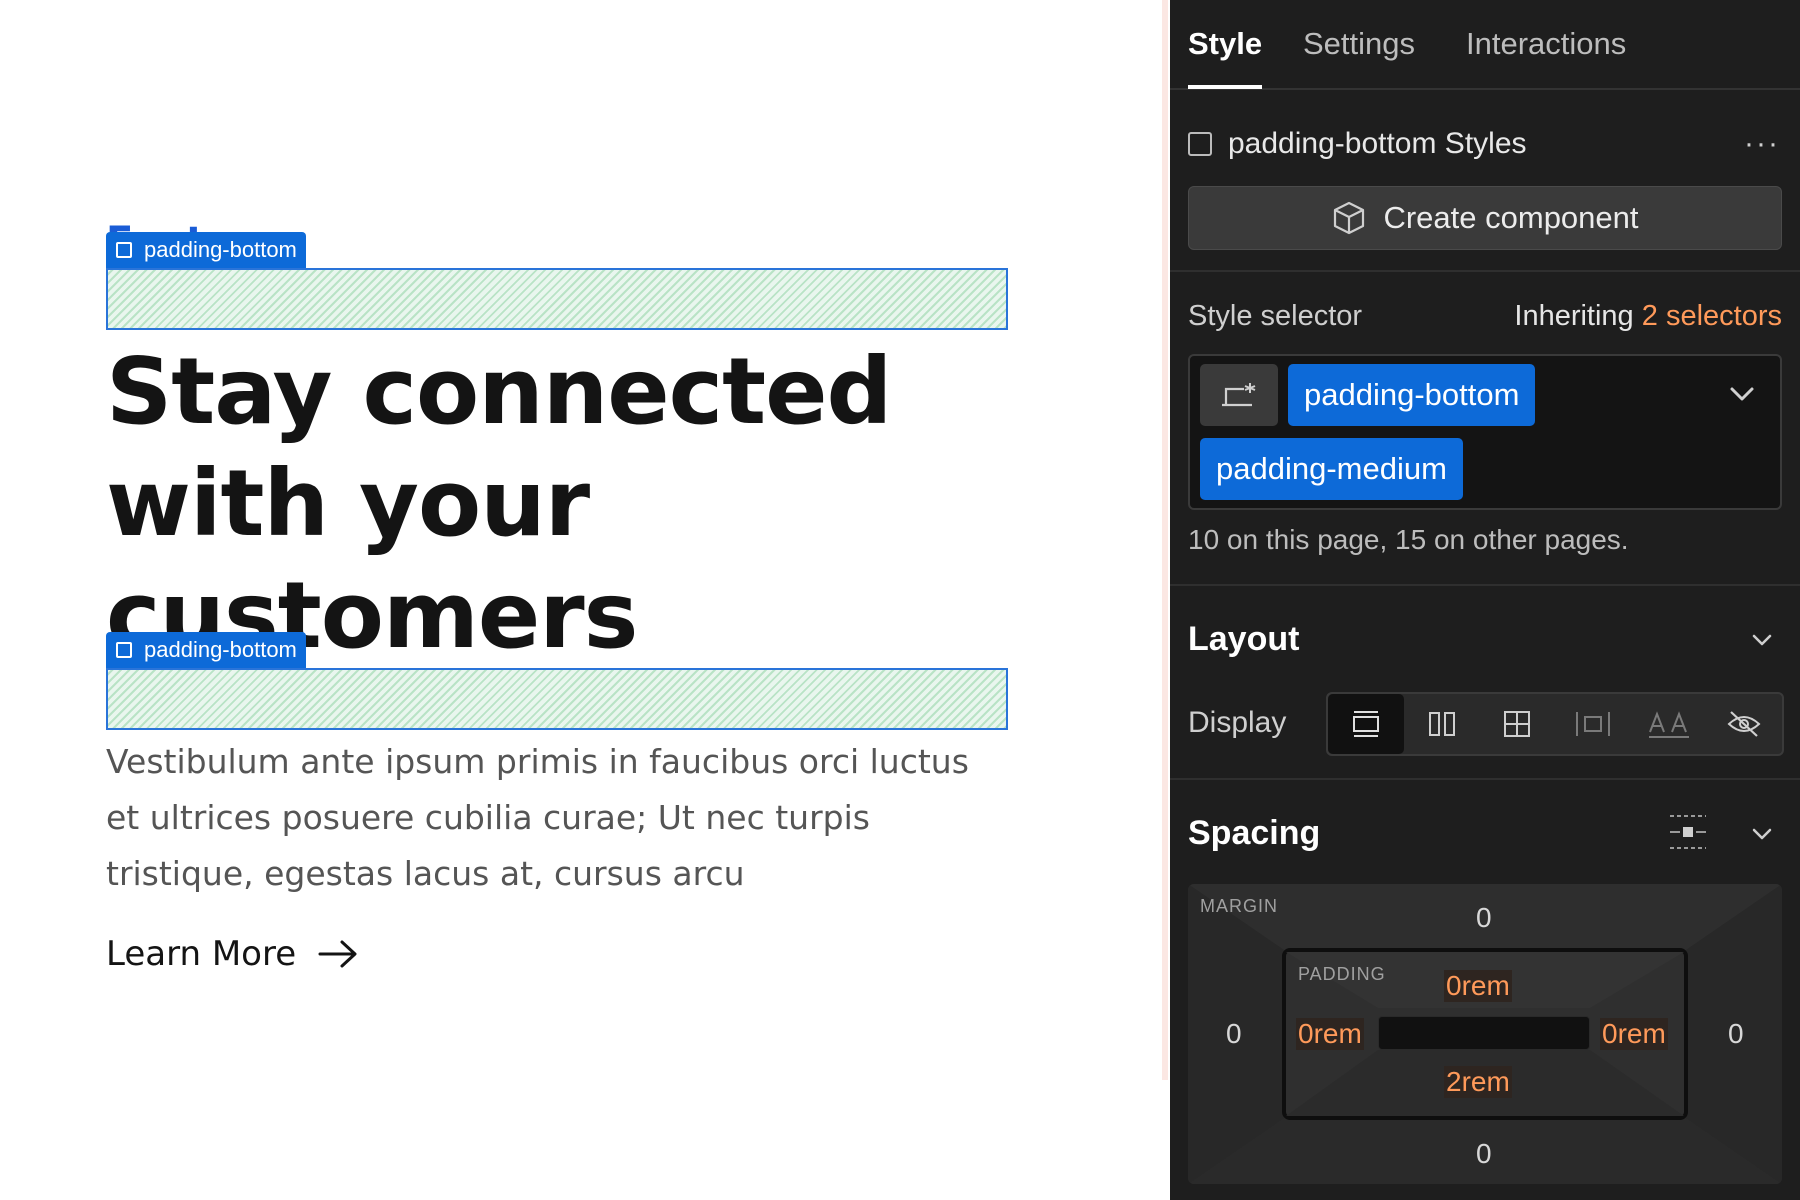 This screenshot has height=1200, width=1800. Describe the element at coordinates (1330, 1034) in the screenshot. I see `padding-left-value: 0rem` at that location.